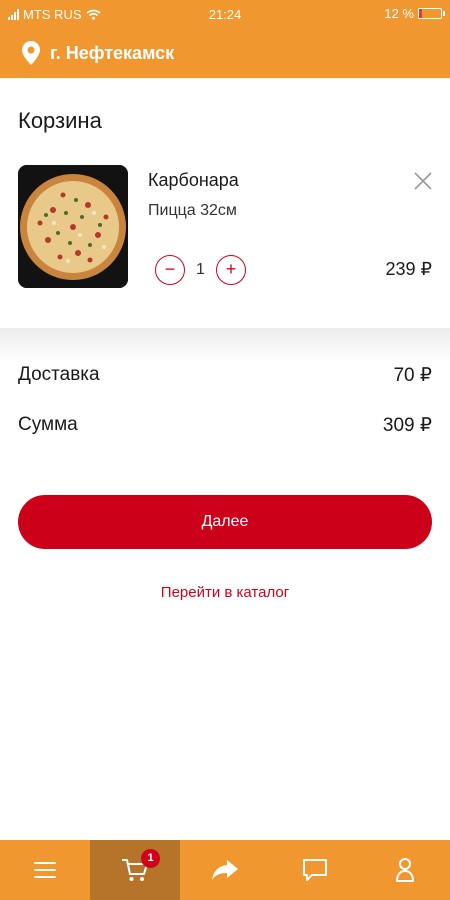 The image size is (450, 900). What do you see at coordinates (170, 270) in the screenshot?
I see `decrease-button: −` at bounding box center [170, 270].